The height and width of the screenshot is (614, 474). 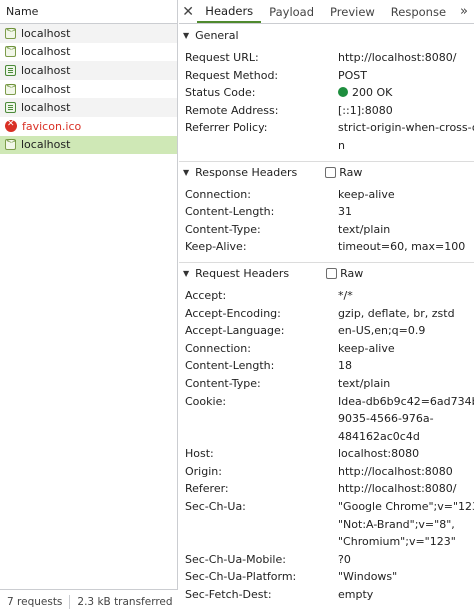 I want to click on request-header-row: Content-Type: text/plain, so click(x=326, y=384).